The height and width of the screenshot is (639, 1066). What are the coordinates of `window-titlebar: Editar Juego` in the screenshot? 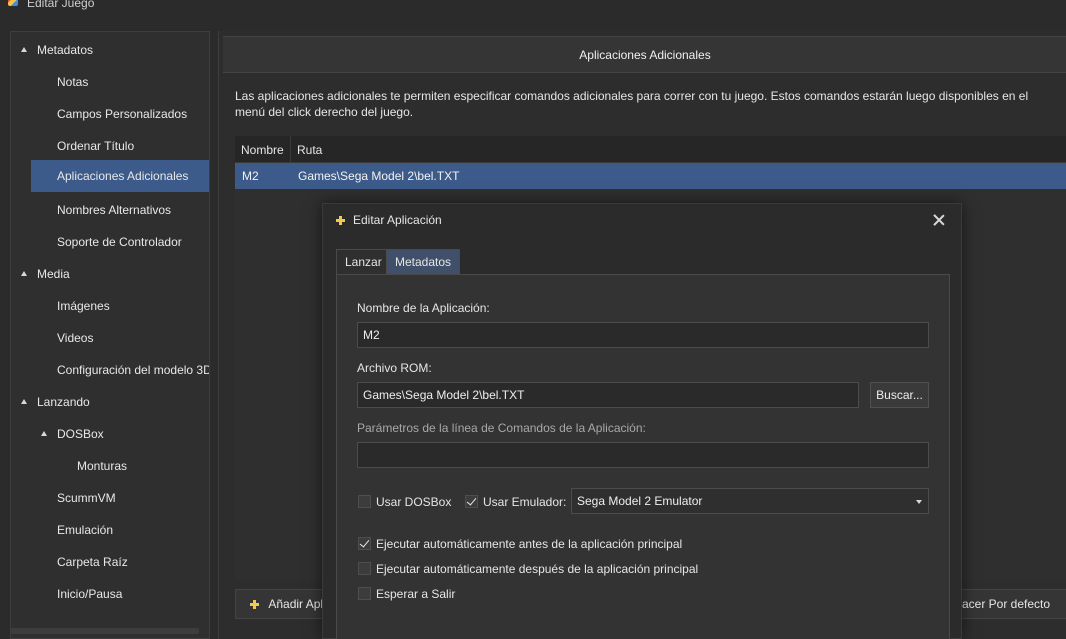 It's located at (533, 7).